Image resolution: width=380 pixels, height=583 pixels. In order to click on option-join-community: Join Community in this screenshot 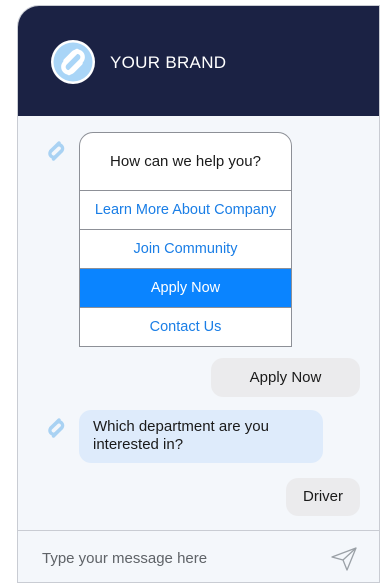, I will do `click(185, 249)`.